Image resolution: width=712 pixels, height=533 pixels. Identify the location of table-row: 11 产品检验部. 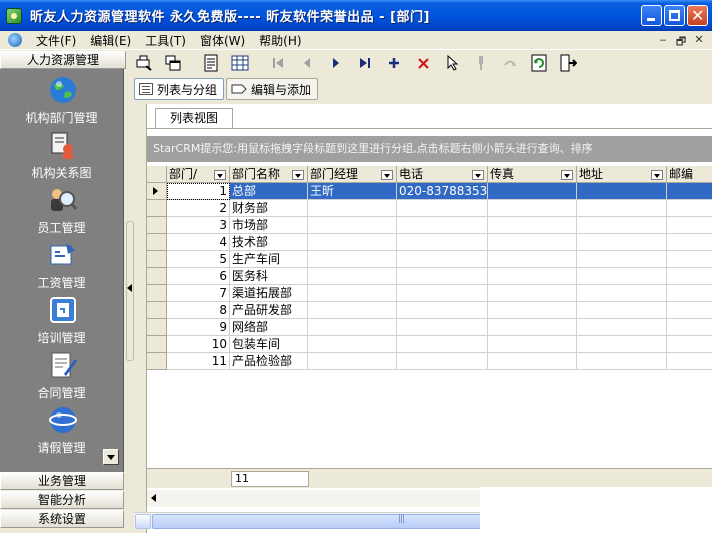
(429, 361).